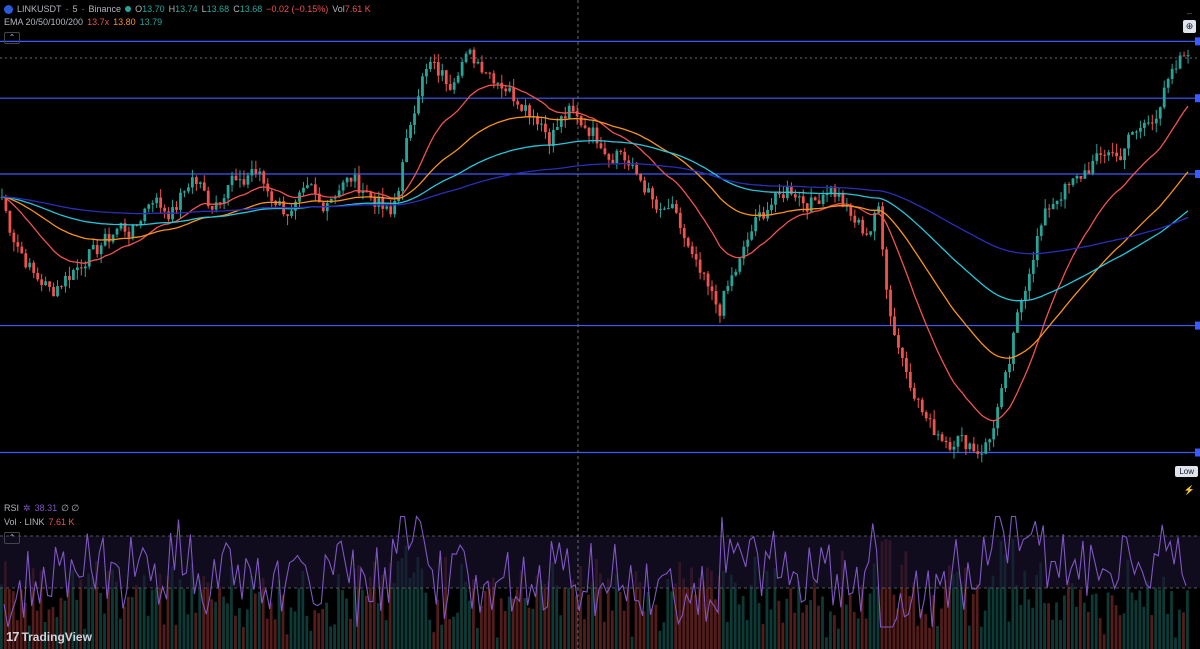 Image resolution: width=1200 pixels, height=649 pixels. I want to click on lightning-icon: ⚡, so click(1189, 490).